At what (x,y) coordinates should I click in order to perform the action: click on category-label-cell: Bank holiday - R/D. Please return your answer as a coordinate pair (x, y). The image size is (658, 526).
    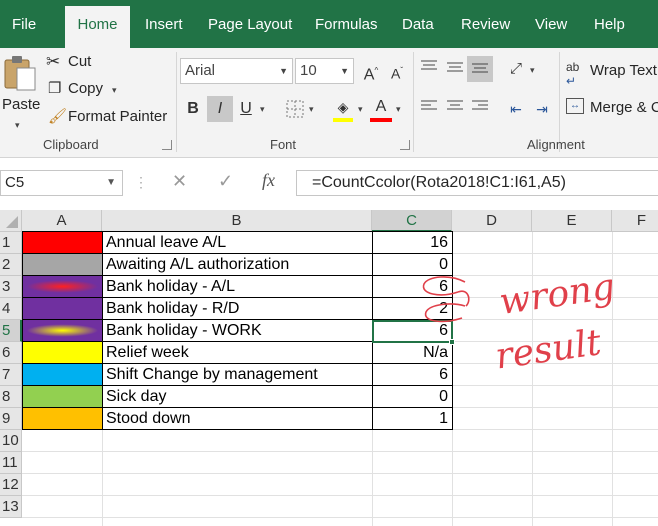
    Looking at the image, I should click on (237, 309).